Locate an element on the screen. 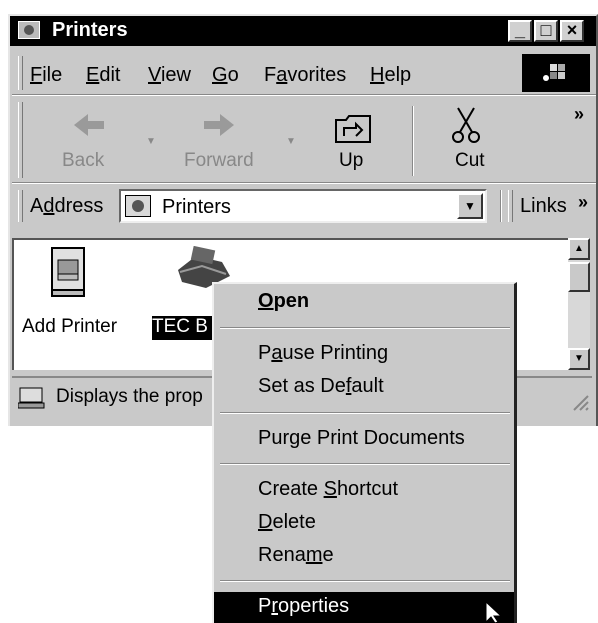  links-grip is located at coordinates (510, 206).